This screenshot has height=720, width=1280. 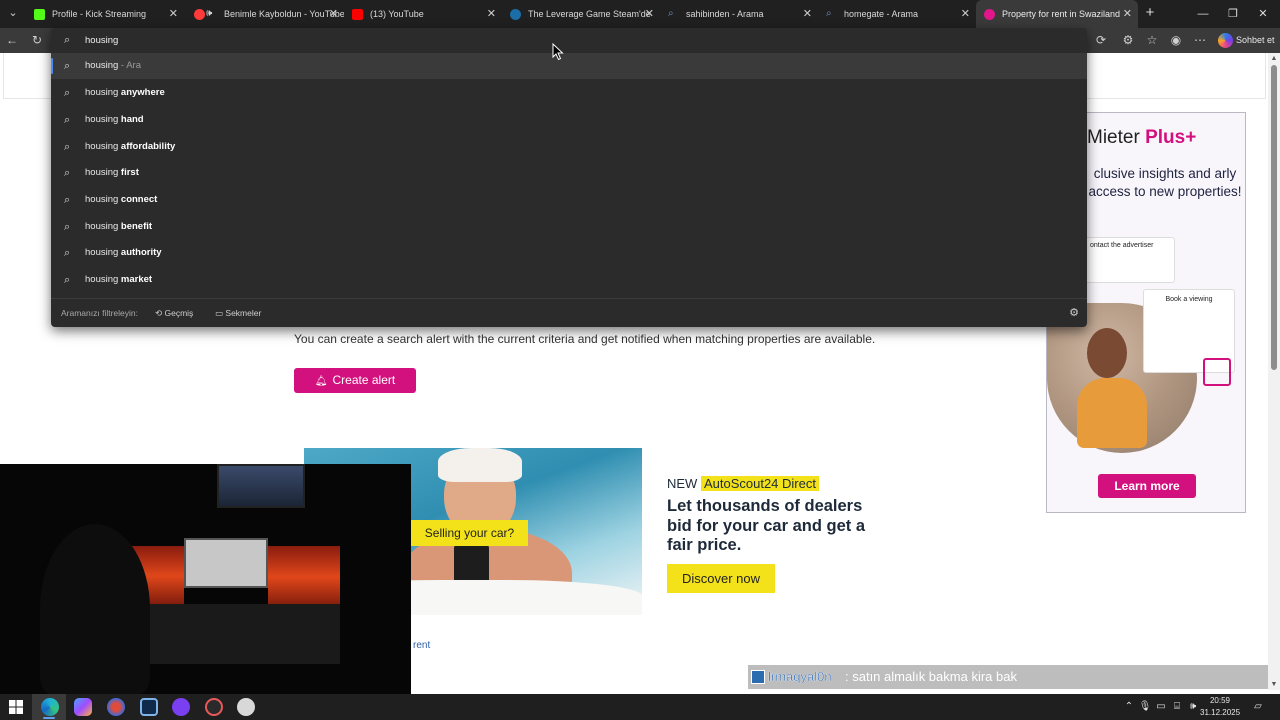 I want to click on scroll-down-icon: ▼, so click(x=1274, y=684).